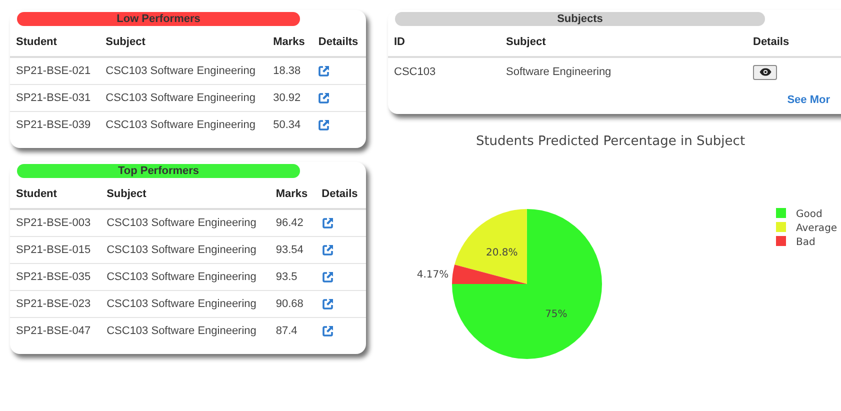 The width and height of the screenshot is (841, 411). Describe the element at coordinates (55, 331) in the screenshot. I see `student-cell: SP21-BSE-047` at that location.